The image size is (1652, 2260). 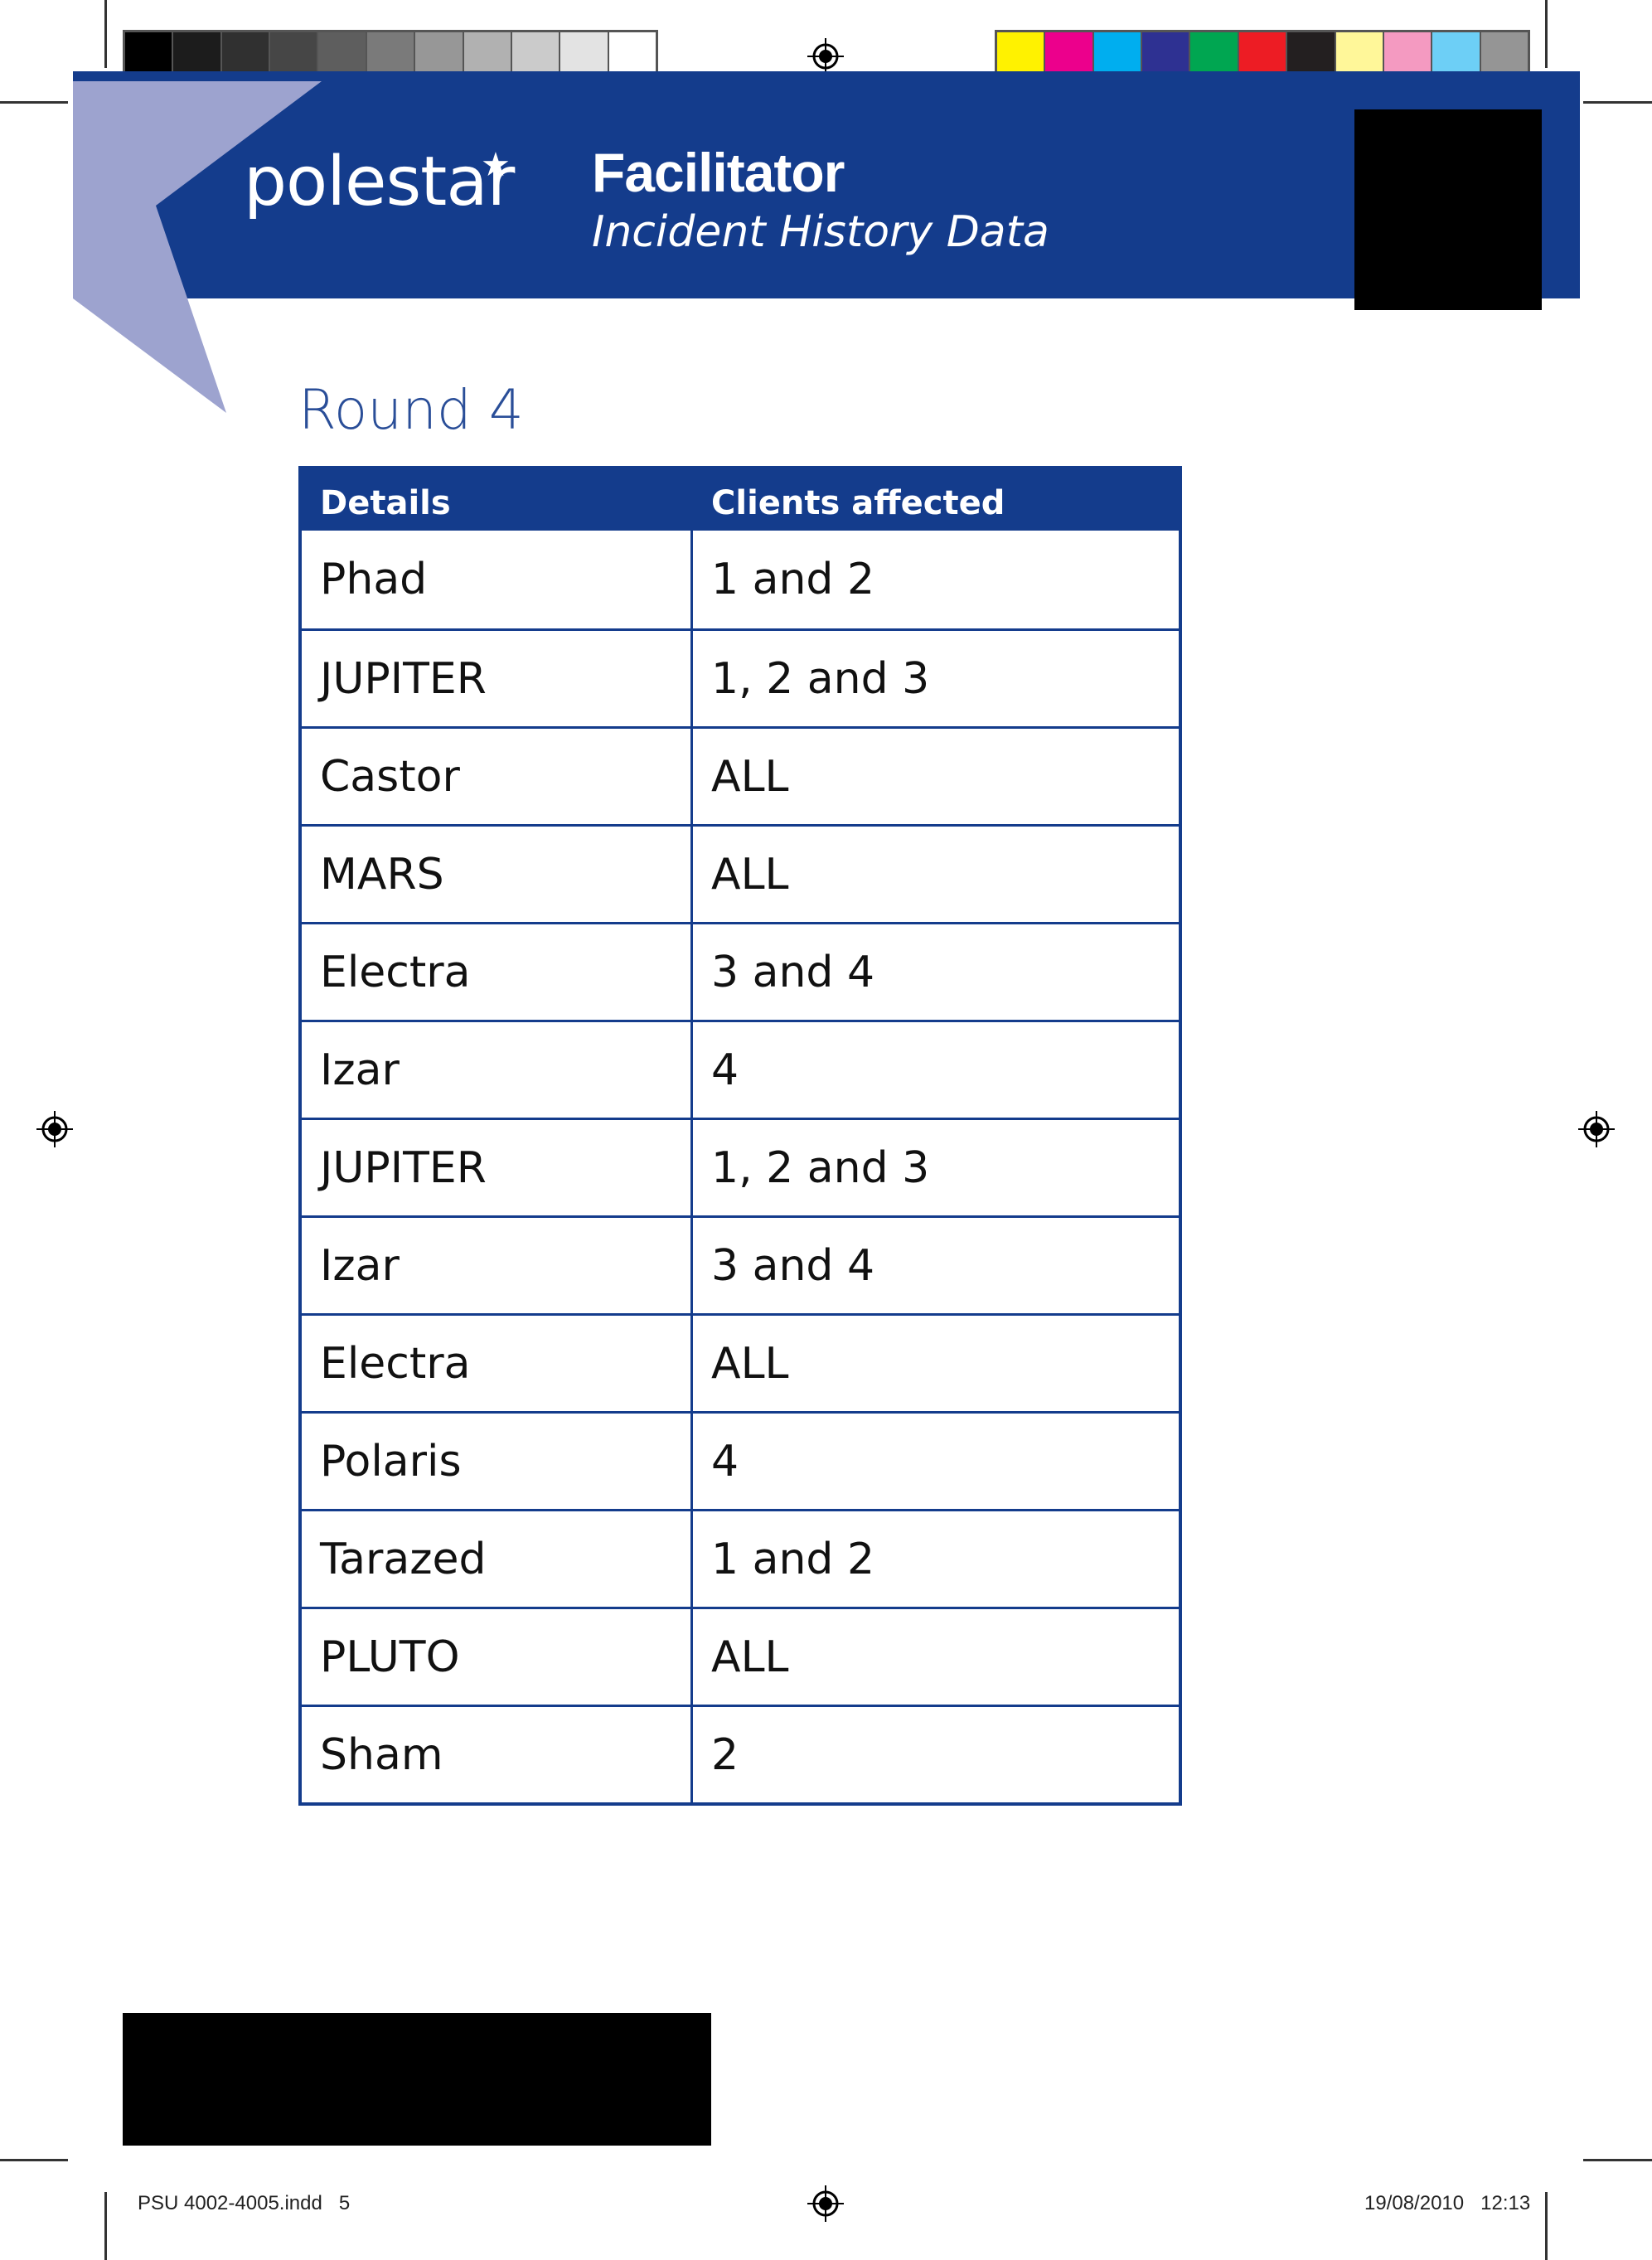 I want to click on table-row: MARS ALL, so click(x=740, y=873).